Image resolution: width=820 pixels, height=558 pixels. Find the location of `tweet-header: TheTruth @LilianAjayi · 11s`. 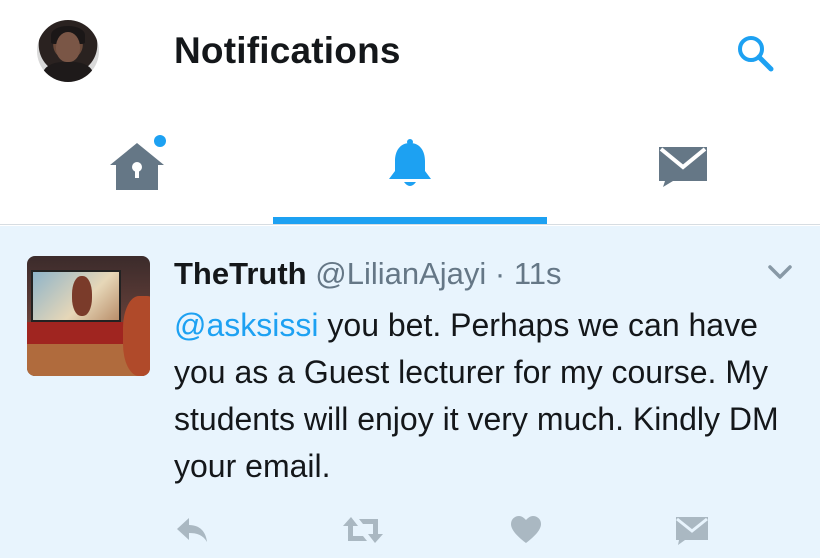

tweet-header: TheTruth @LilianAjayi · 11s is located at coordinates (368, 274).